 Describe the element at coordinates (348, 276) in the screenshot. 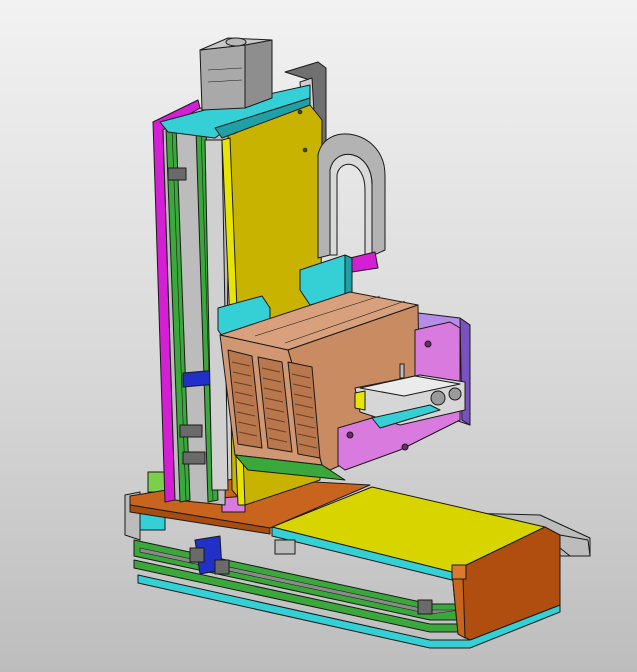

I see `head-top-mount-side` at that location.